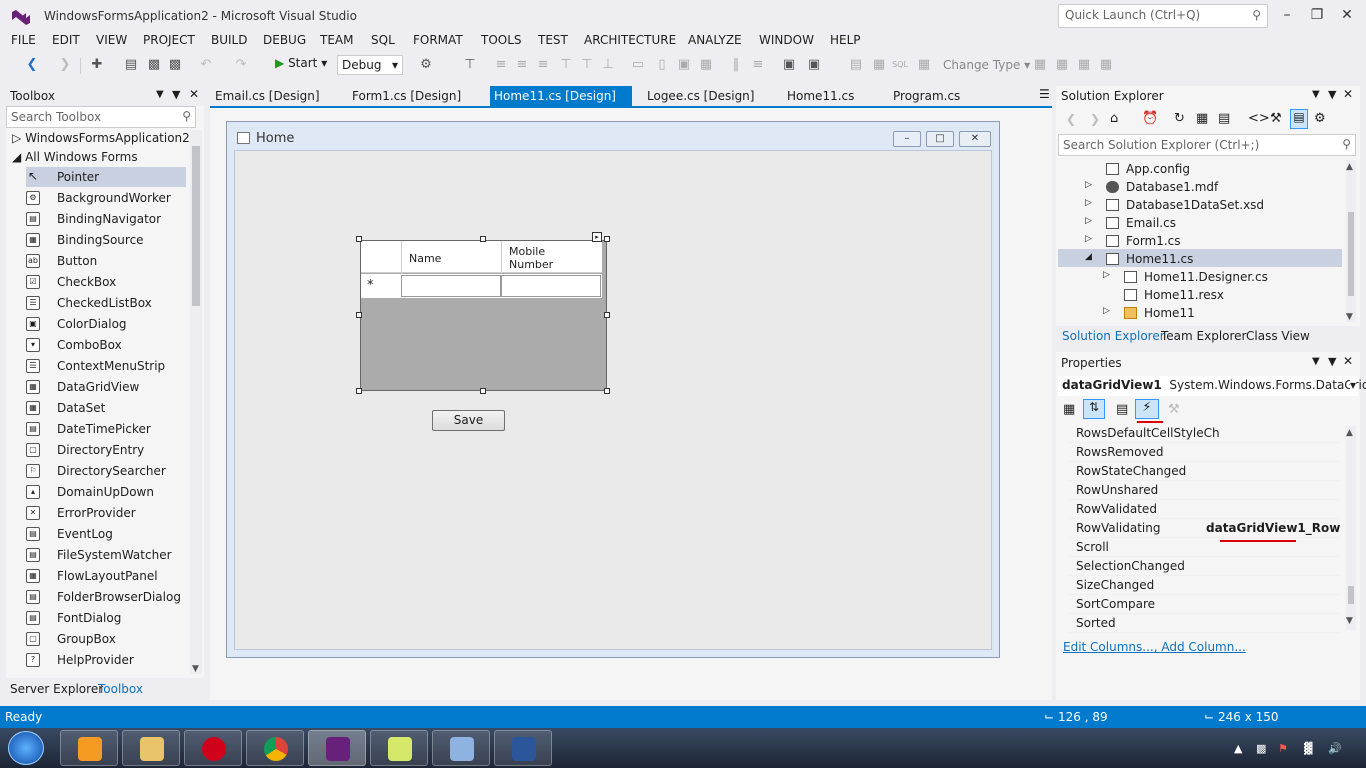  Describe the element at coordinates (986, 65) in the screenshot. I see `change-type-dropdown: Change Type ▾` at that location.